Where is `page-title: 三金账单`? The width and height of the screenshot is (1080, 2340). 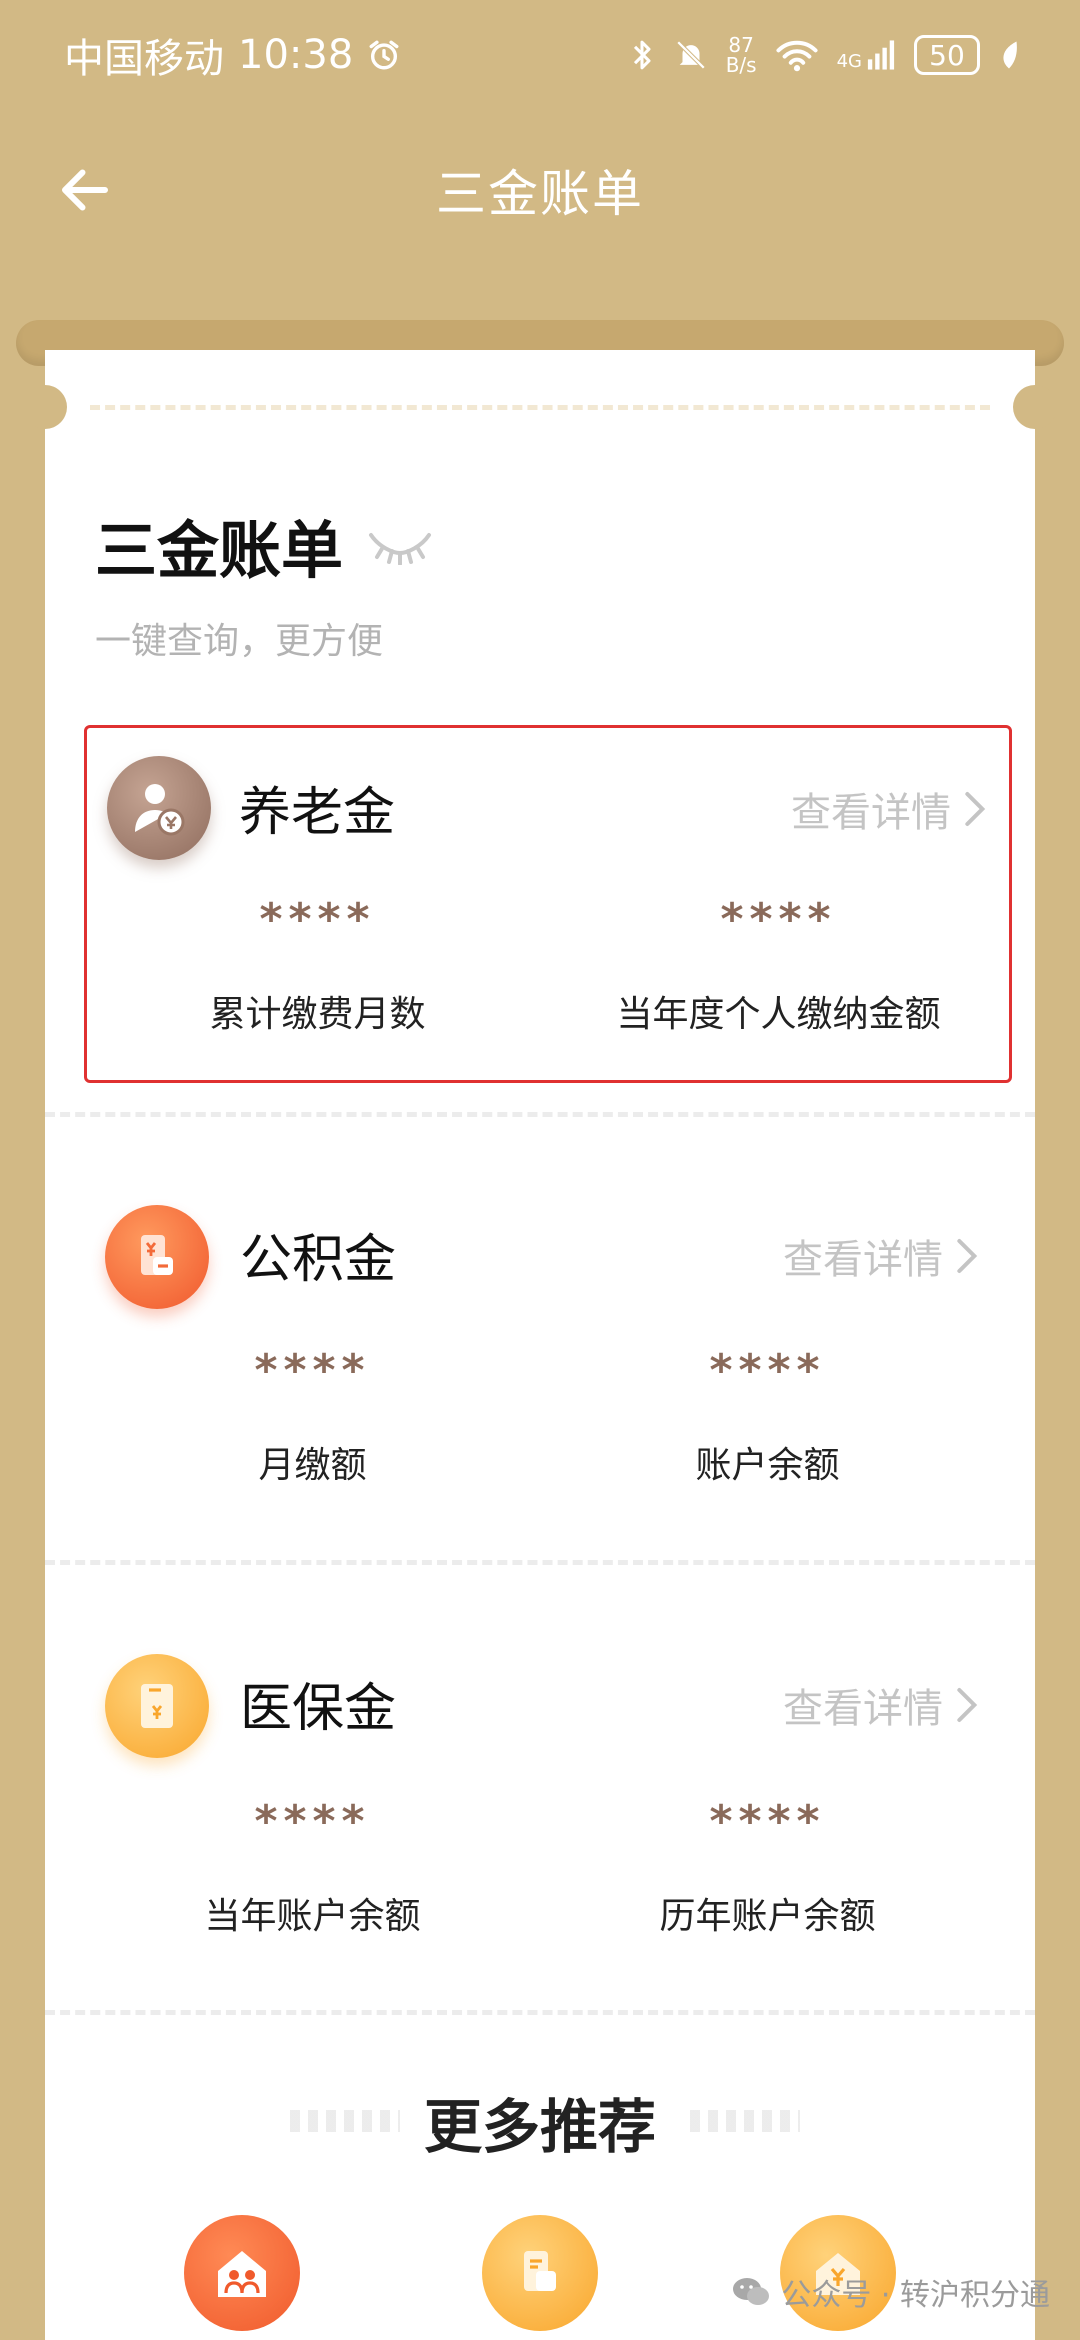 page-title: 三金账单 is located at coordinates (540, 194).